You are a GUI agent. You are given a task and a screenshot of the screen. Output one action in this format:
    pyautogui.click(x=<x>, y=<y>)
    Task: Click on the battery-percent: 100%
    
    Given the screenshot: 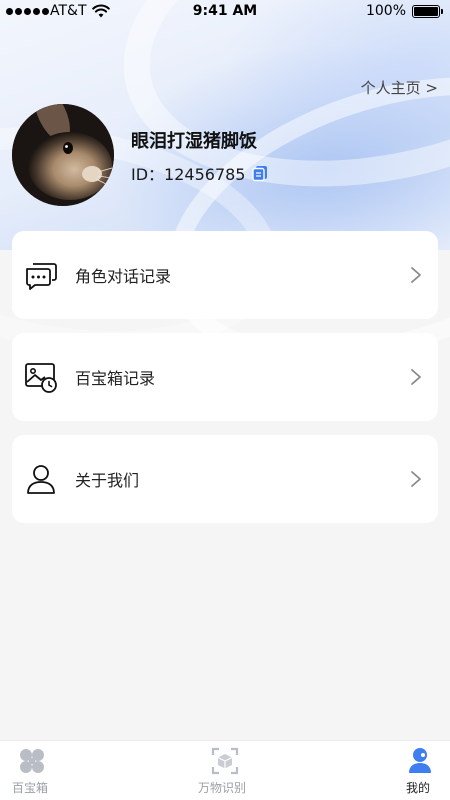 What is the action you would take?
    pyautogui.click(x=385, y=11)
    